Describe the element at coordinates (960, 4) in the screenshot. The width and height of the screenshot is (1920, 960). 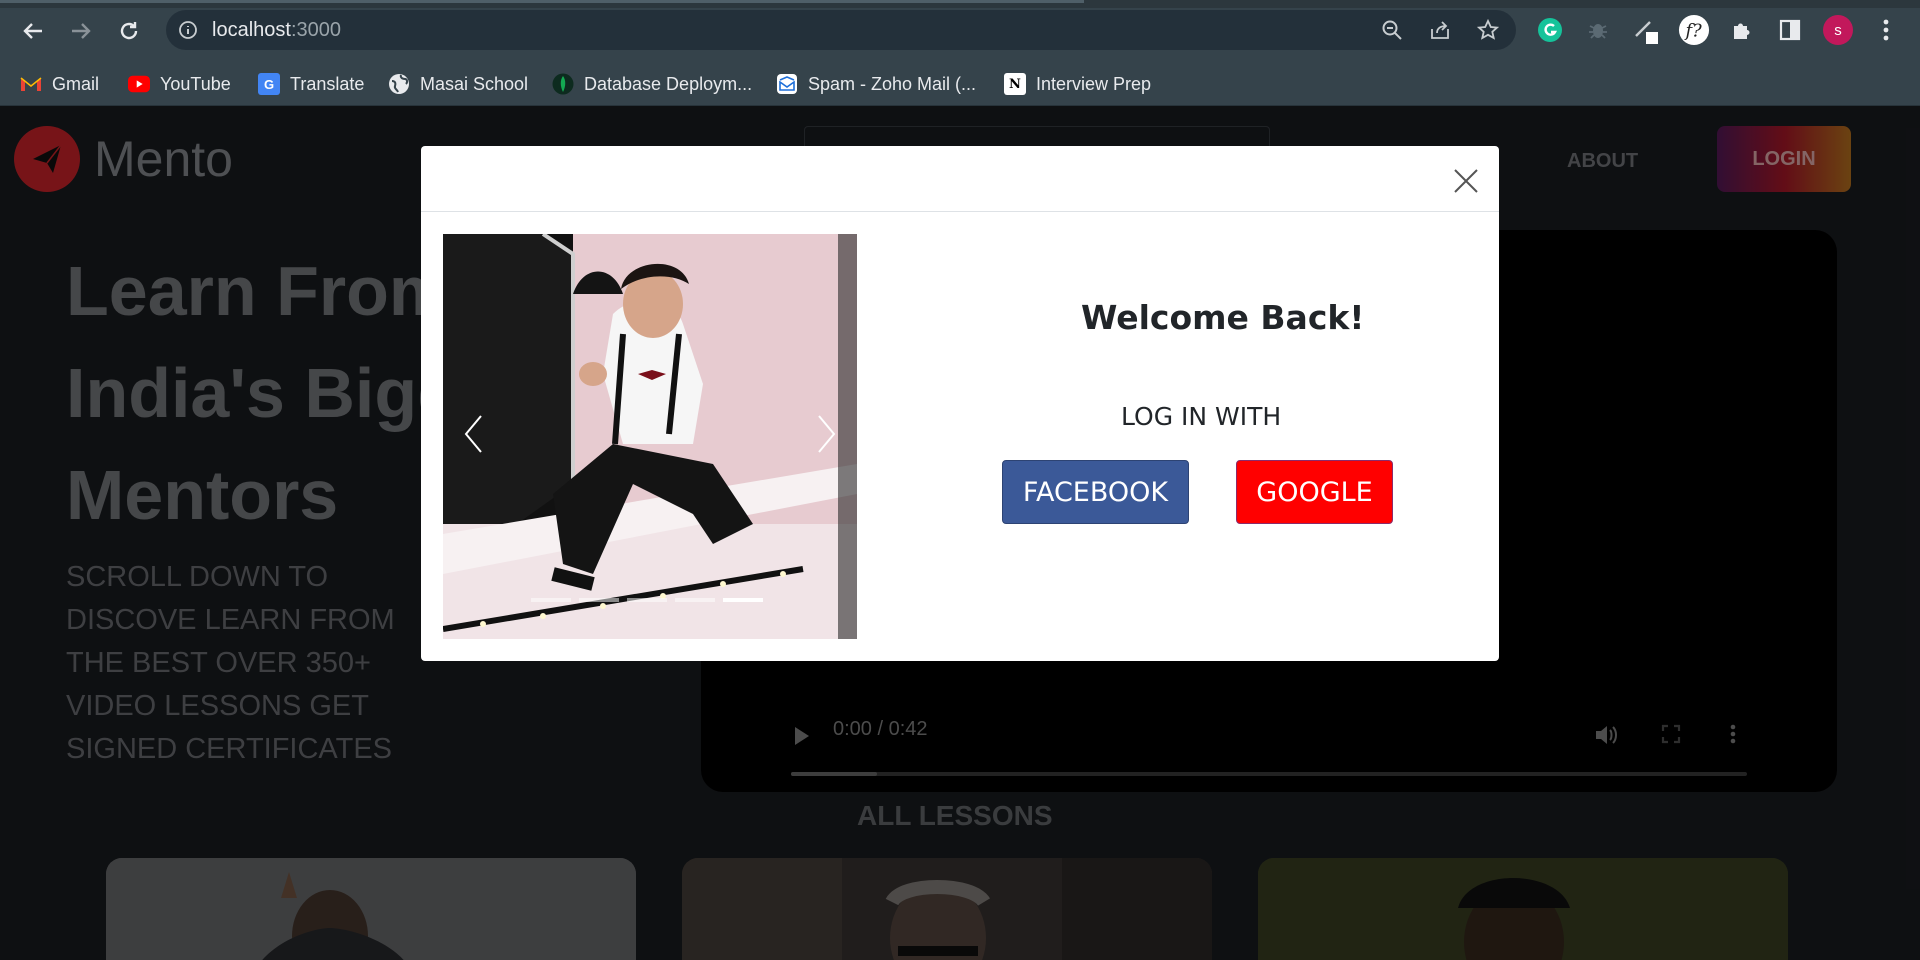
I see `tab-strip` at that location.